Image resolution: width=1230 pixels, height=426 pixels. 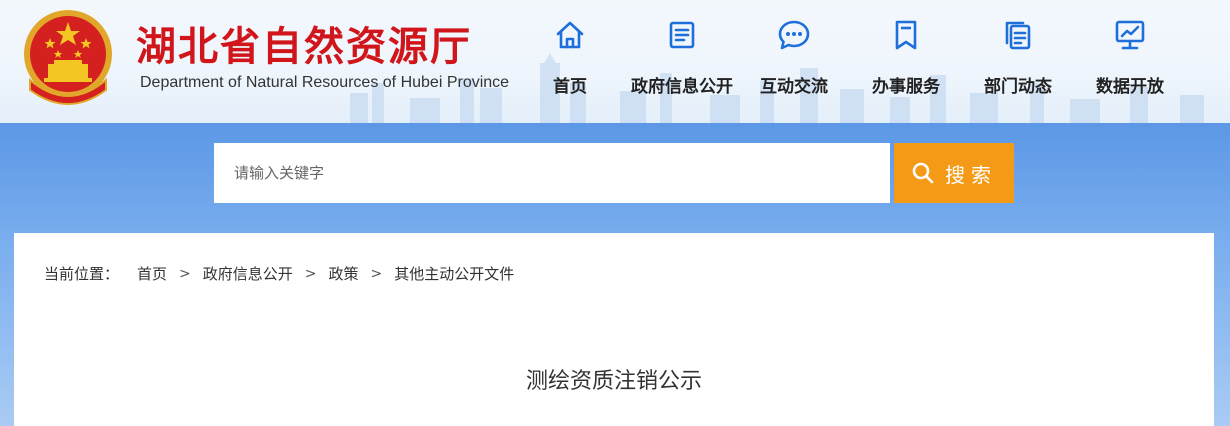 I want to click on site-title: 湖北省自然资源厅, so click(x=304, y=46).